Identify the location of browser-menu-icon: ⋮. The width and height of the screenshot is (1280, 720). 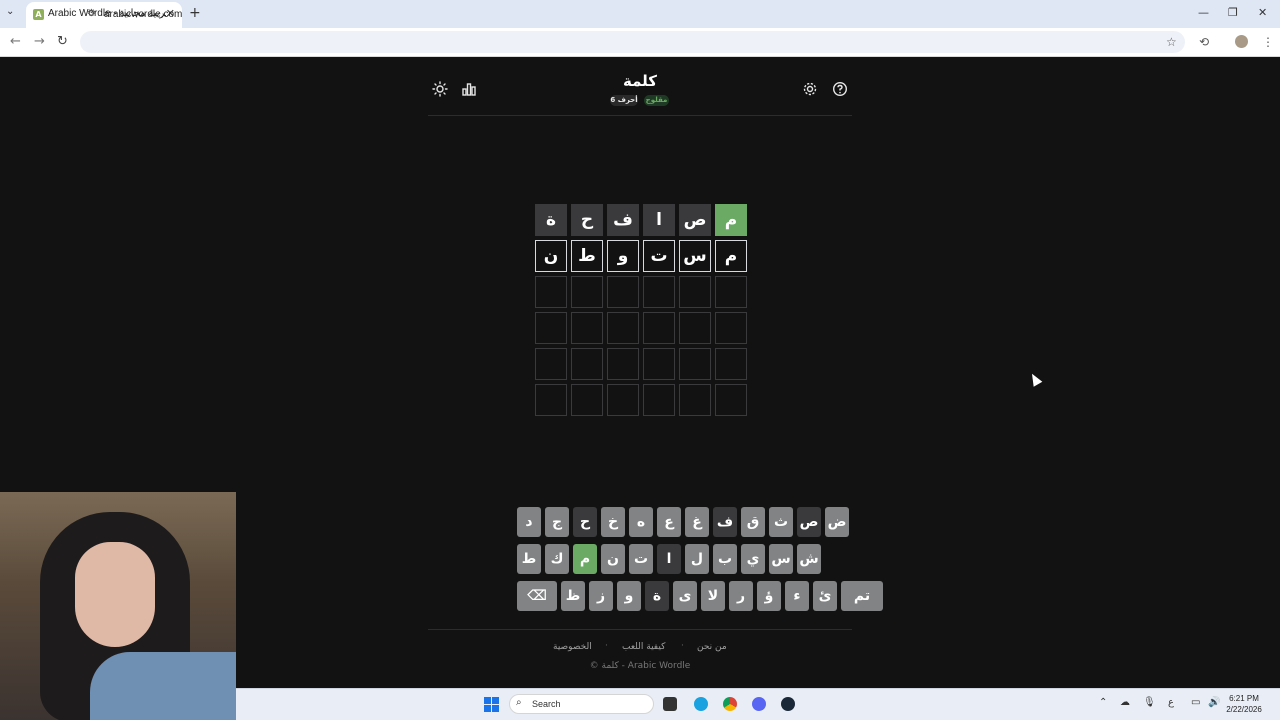
(1268, 42).